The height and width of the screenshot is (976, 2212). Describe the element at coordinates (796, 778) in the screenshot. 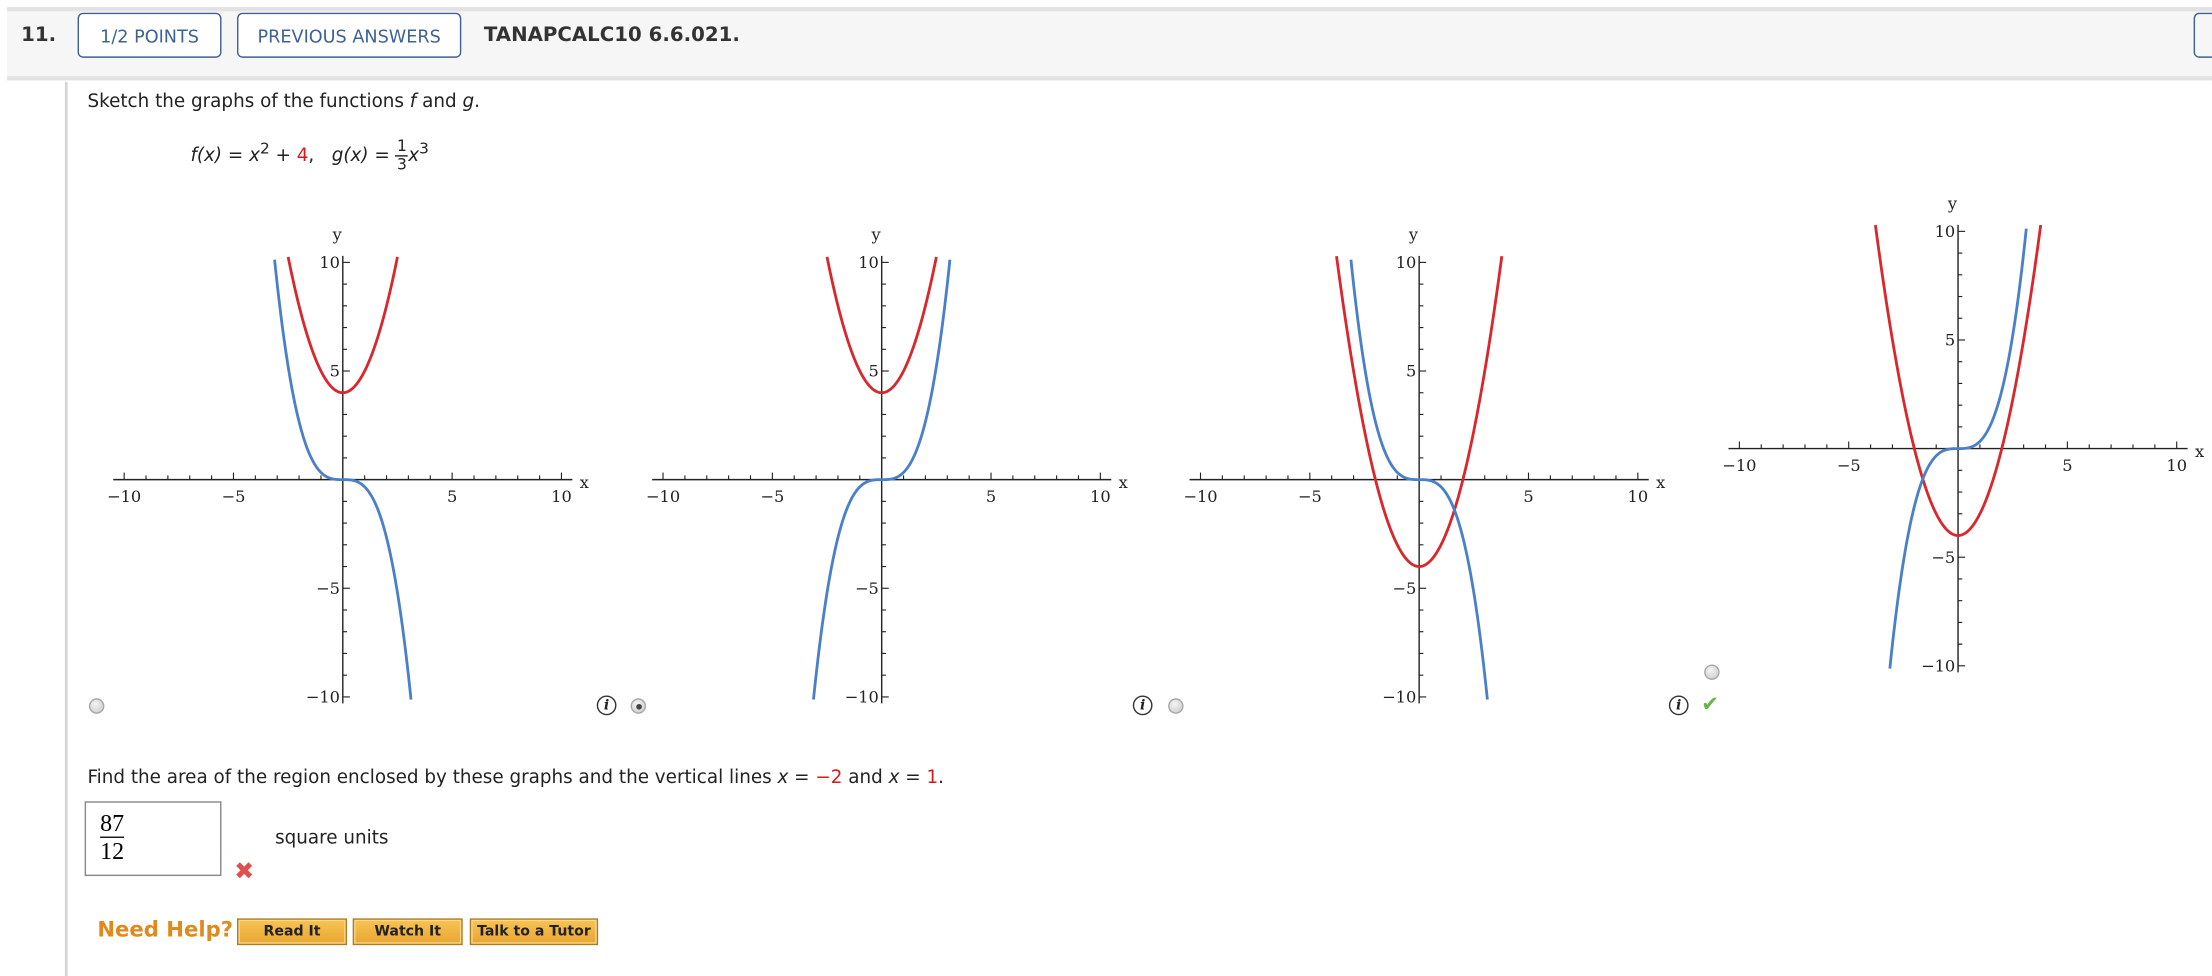

I see `x1-lhs: x =` at that location.